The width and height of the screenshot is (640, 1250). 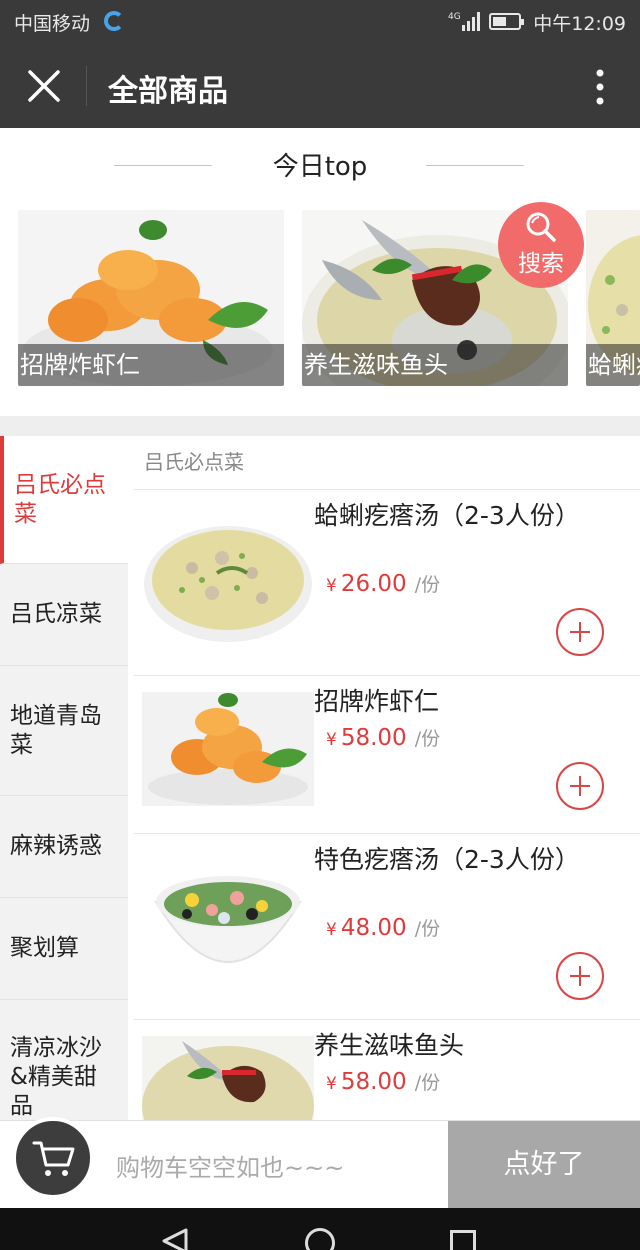 What do you see at coordinates (56, 1077) in the screenshot?
I see `sidebar-item-label: 清凉冰沙&精美甜品` at bounding box center [56, 1077].